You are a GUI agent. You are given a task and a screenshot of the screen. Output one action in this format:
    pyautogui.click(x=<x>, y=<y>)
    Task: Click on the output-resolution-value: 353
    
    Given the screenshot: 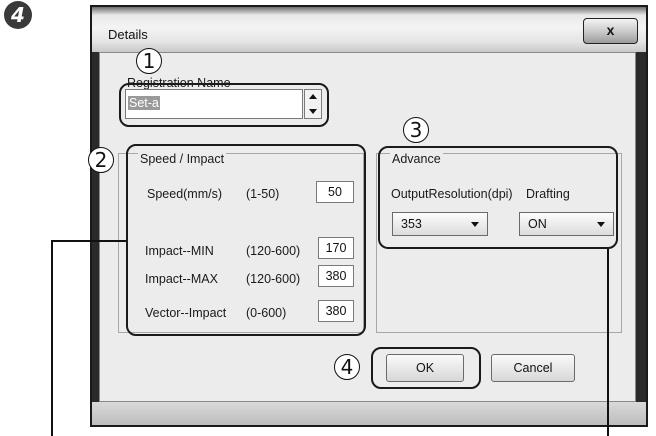 What is the action you would take?
    pyautogui.click(x=411, y=224)
    